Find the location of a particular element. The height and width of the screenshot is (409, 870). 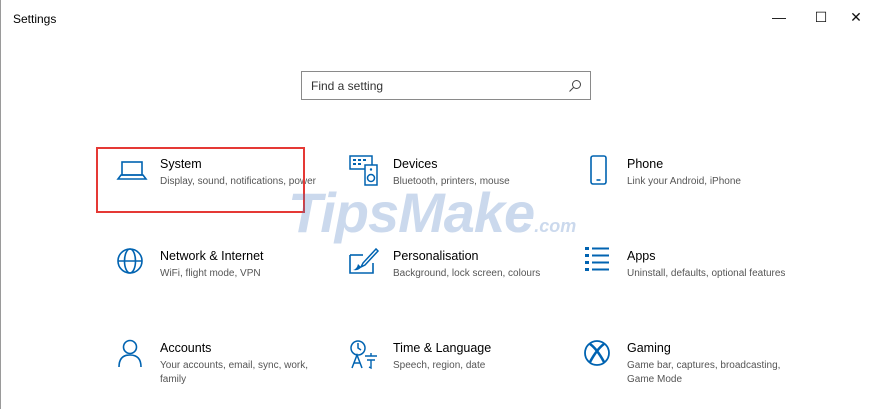

tile-description: Background, lock screen, colours is located at coordinates (467, 273).